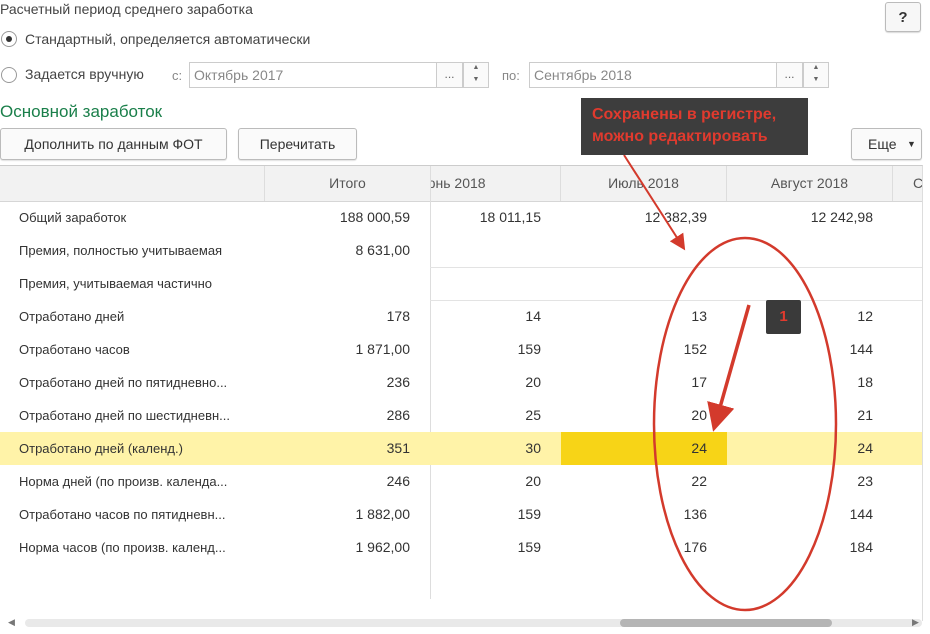  I want to click on annotation-badge: 1, so click(783, 317).